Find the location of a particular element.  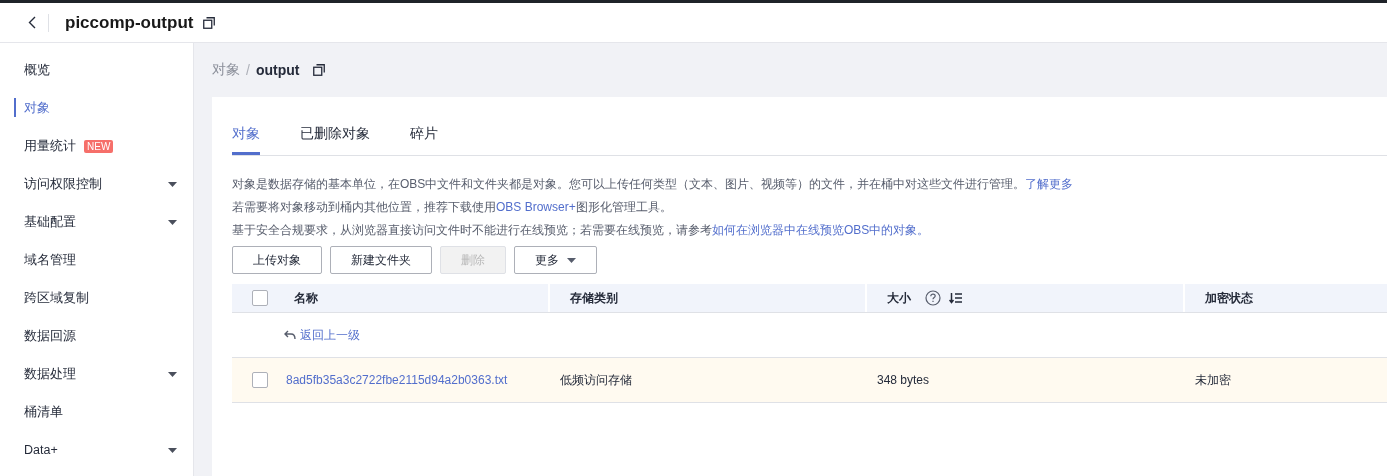

sidebar-label: 数据处理 is located at coordinates (50, 374).